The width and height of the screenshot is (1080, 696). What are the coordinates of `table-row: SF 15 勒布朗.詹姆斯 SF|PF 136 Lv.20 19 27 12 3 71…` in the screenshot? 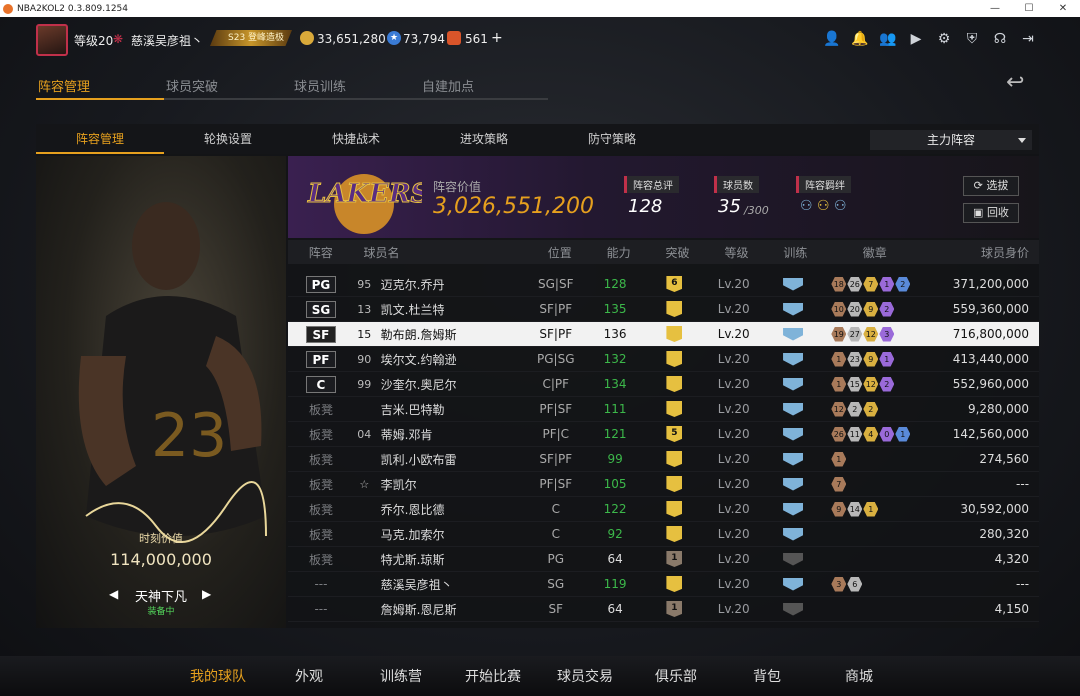 It's located at (663, 334).